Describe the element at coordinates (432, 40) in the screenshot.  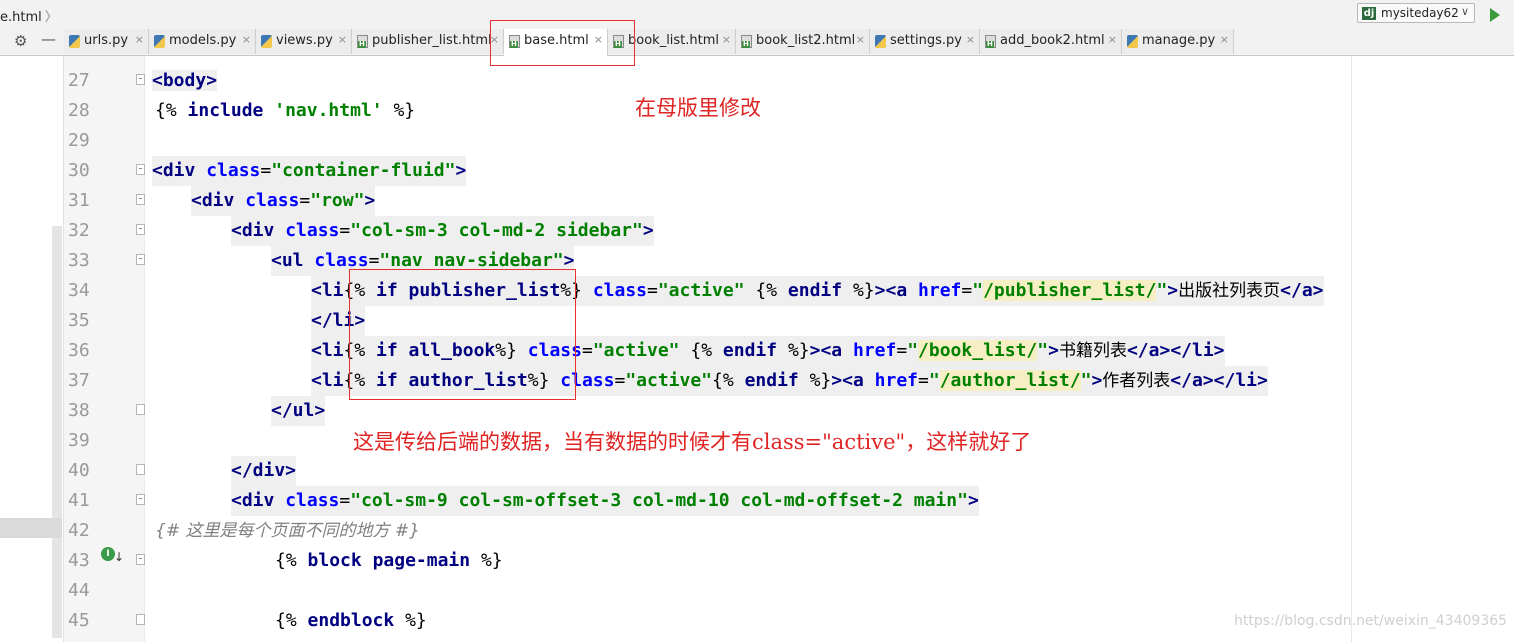
I see `tab-label: publisher_list.html` at that location.